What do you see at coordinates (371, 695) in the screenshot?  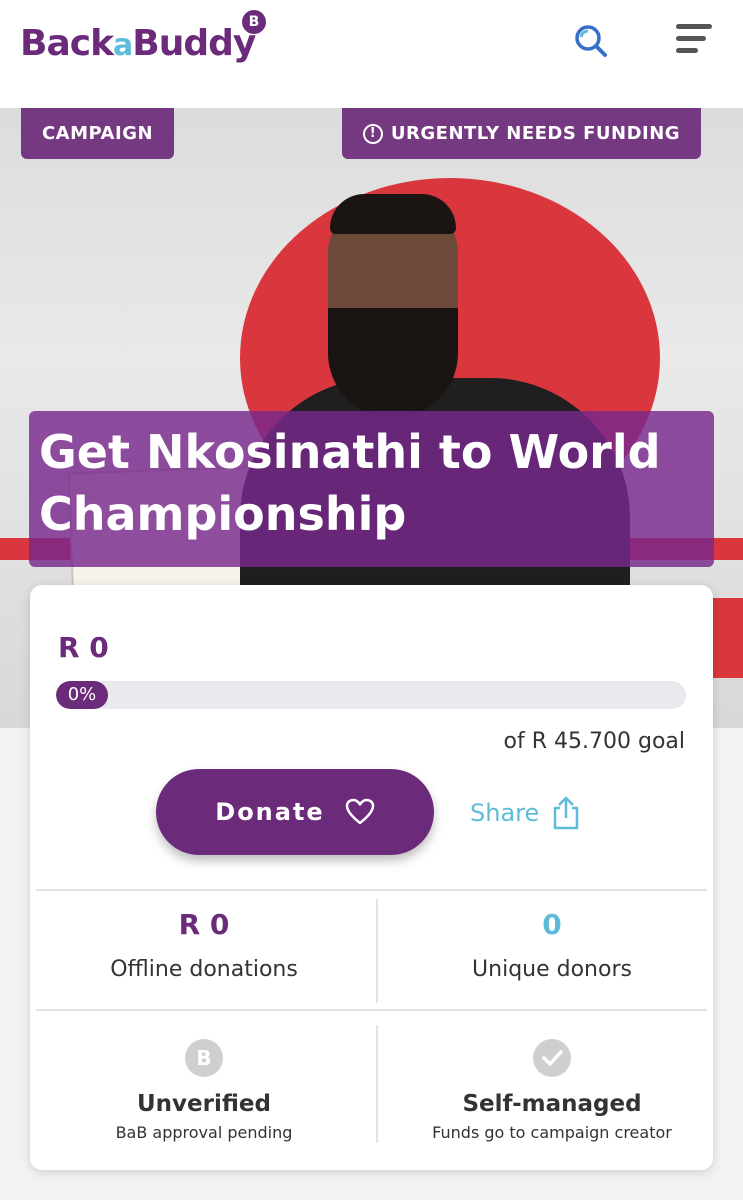 I see `funding-progress-bar: 0%` at bounding box center [371, 695].